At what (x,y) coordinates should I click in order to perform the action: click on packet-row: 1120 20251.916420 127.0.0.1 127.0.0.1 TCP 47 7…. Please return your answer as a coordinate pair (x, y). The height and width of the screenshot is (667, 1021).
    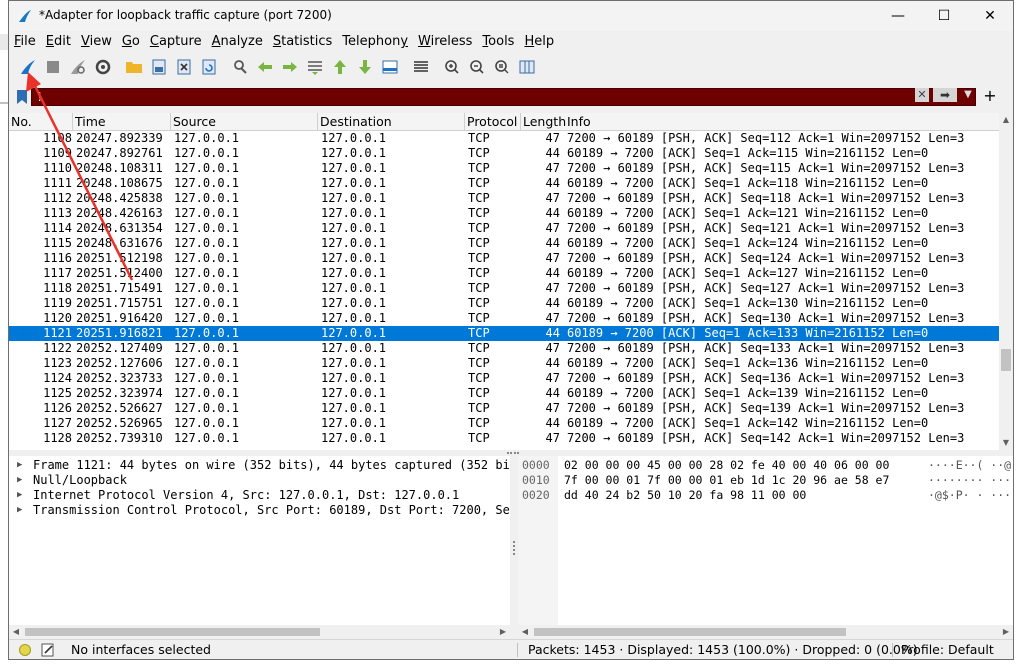
    Looking at the image, I should click on (504, 318).